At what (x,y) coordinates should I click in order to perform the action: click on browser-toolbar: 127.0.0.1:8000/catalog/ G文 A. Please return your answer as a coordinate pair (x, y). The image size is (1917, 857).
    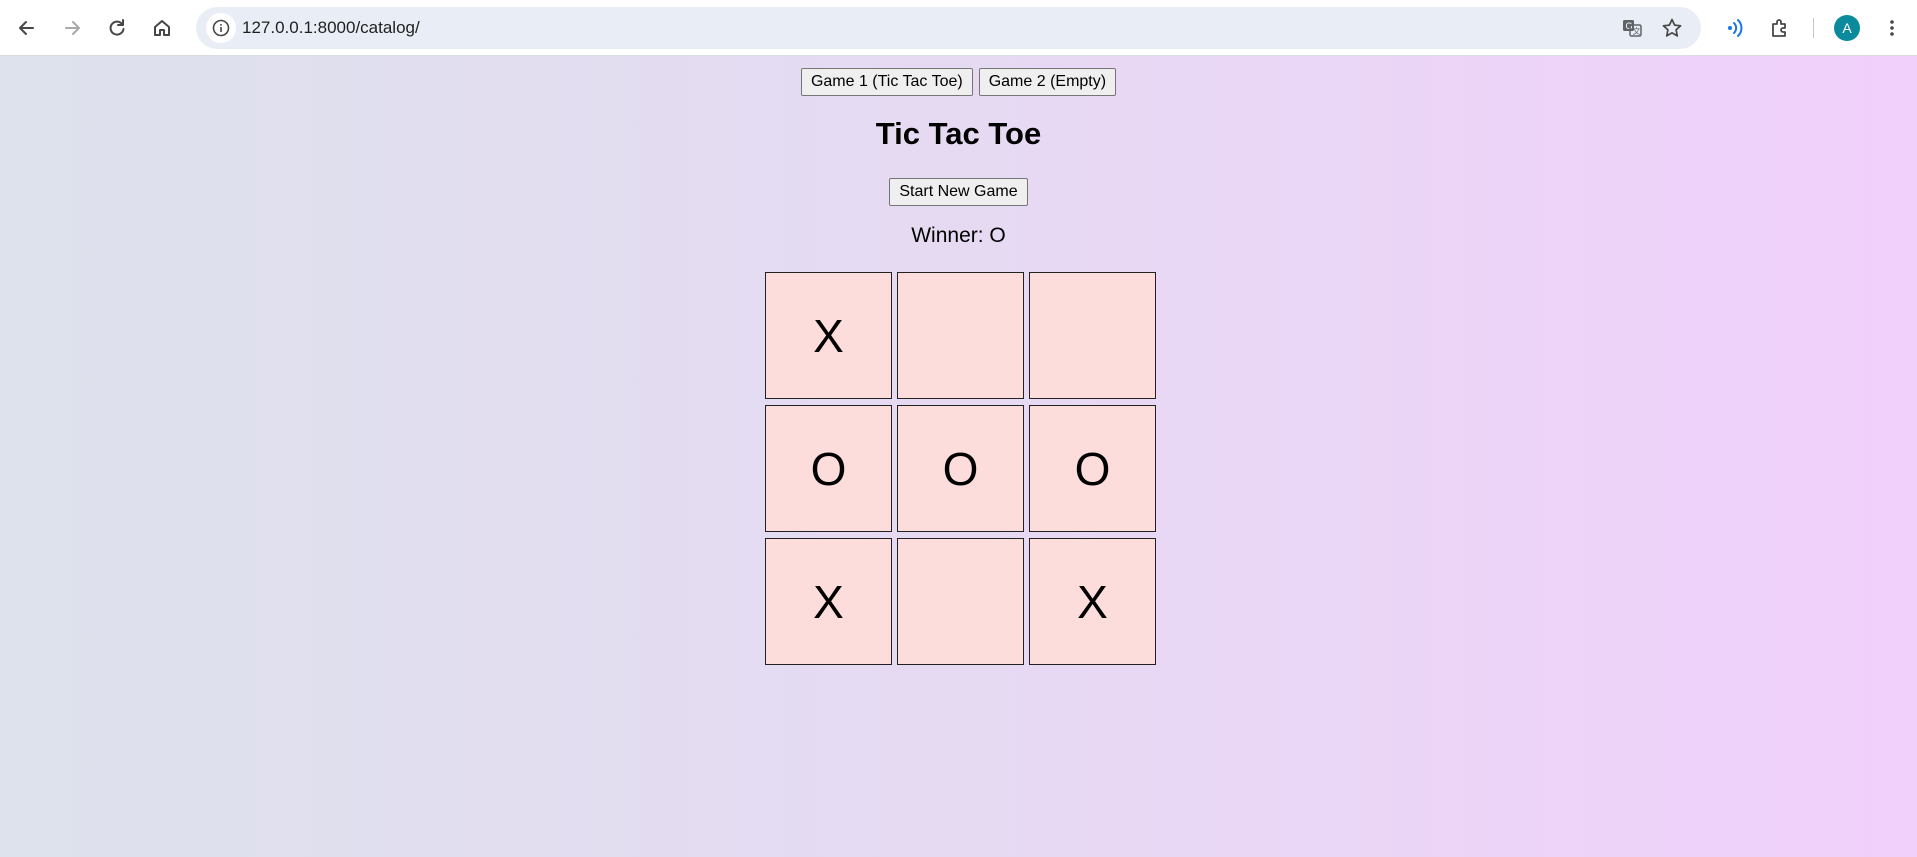
    Looking at the image, I should click on (958, 28).